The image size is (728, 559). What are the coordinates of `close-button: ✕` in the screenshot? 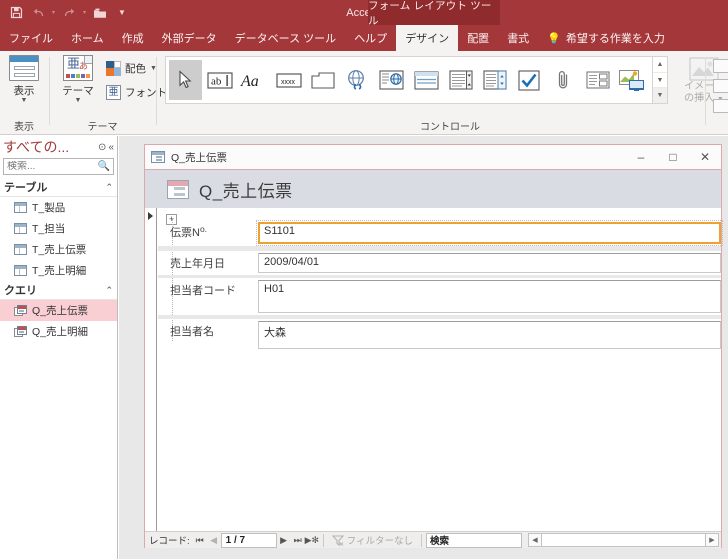 It's located at (705, 157).